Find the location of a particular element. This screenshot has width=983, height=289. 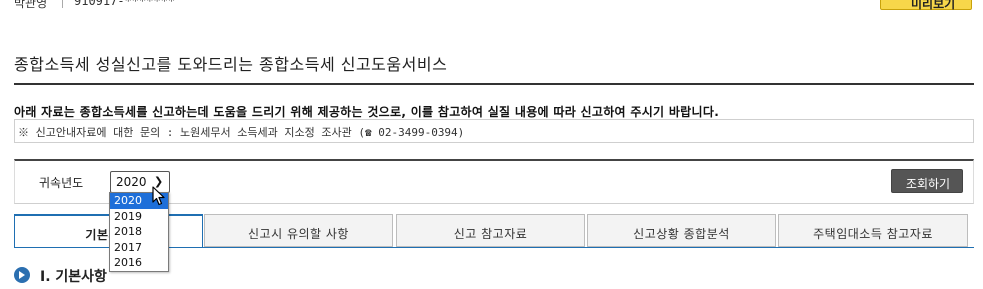

tab-filing-analysis: 신고상황 종합분석 is located at coordinates (681, 230).